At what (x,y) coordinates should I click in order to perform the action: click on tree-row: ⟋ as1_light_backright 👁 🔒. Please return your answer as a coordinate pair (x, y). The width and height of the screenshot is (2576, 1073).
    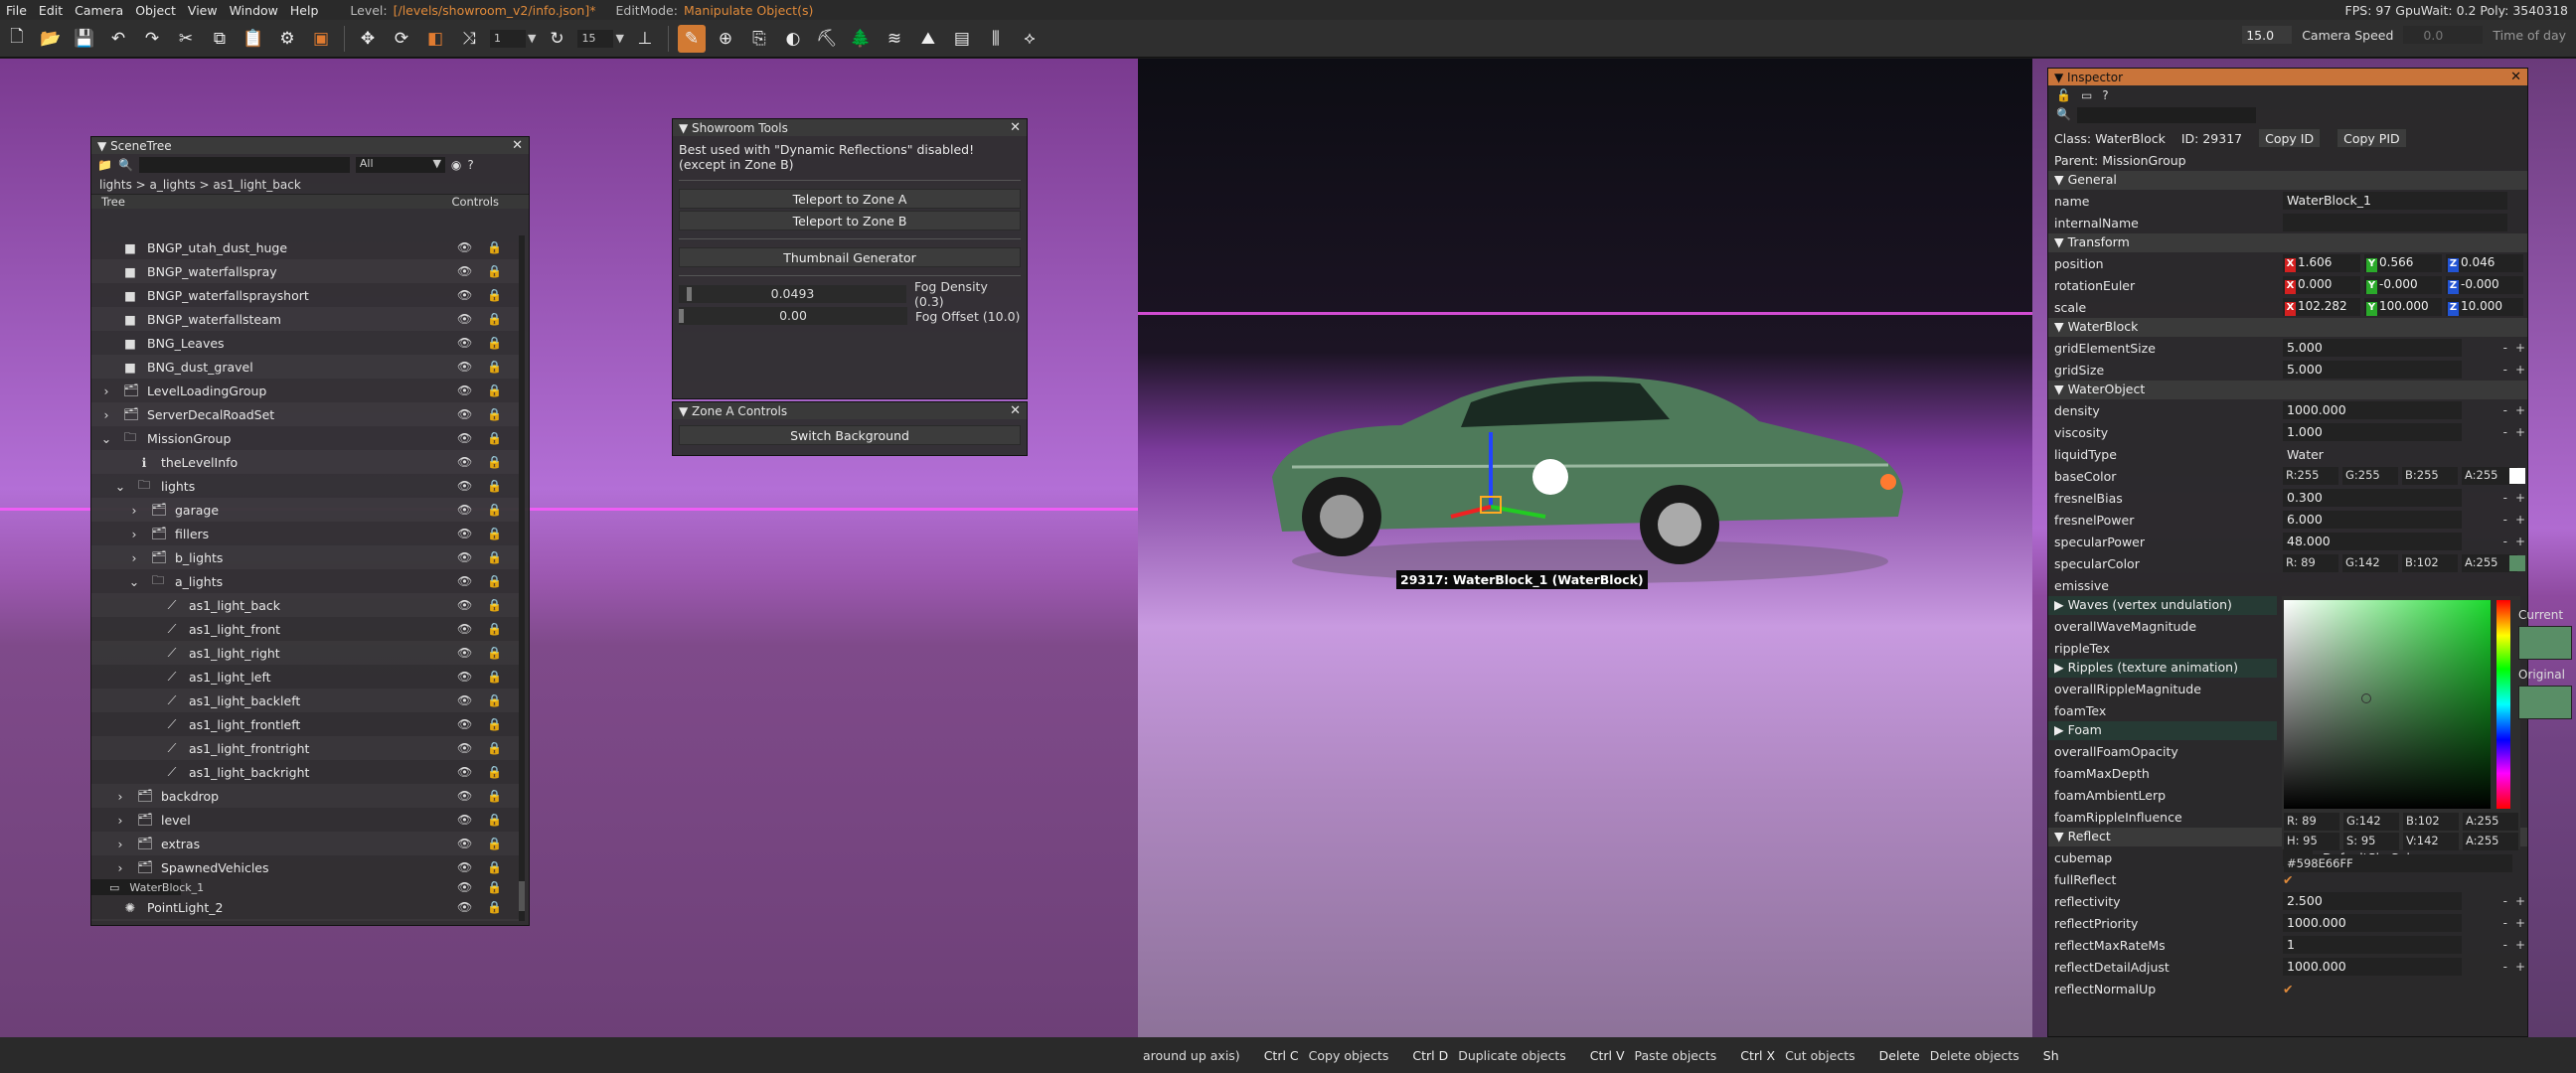
    Looking at the image, I should click on (305, 772).